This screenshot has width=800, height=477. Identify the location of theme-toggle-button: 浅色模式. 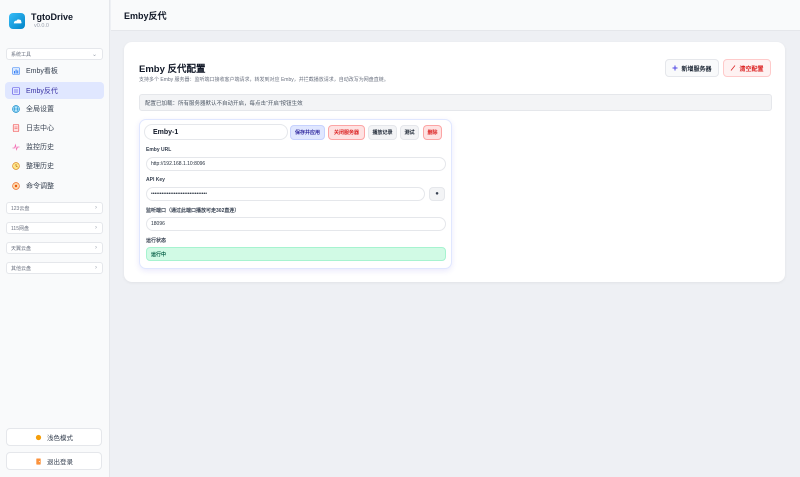
(54, 437).